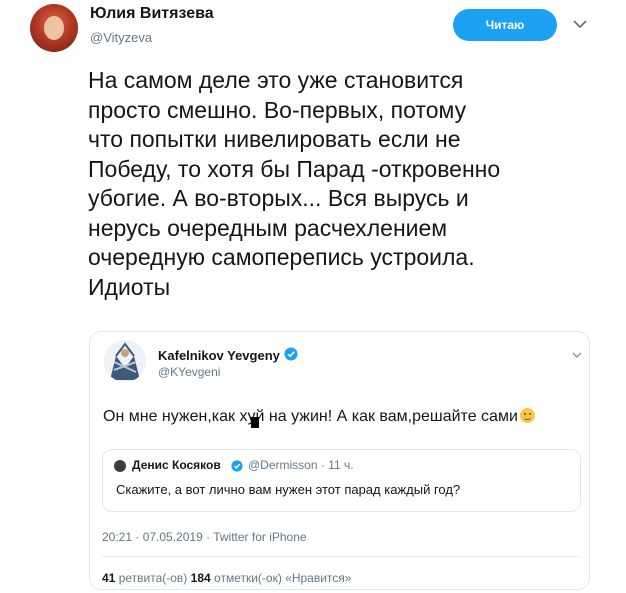 This screenshot has width=626, height=593. Describe the element at coordinates (255, 422) in the screenshot. I see `censor-bar` at that location.